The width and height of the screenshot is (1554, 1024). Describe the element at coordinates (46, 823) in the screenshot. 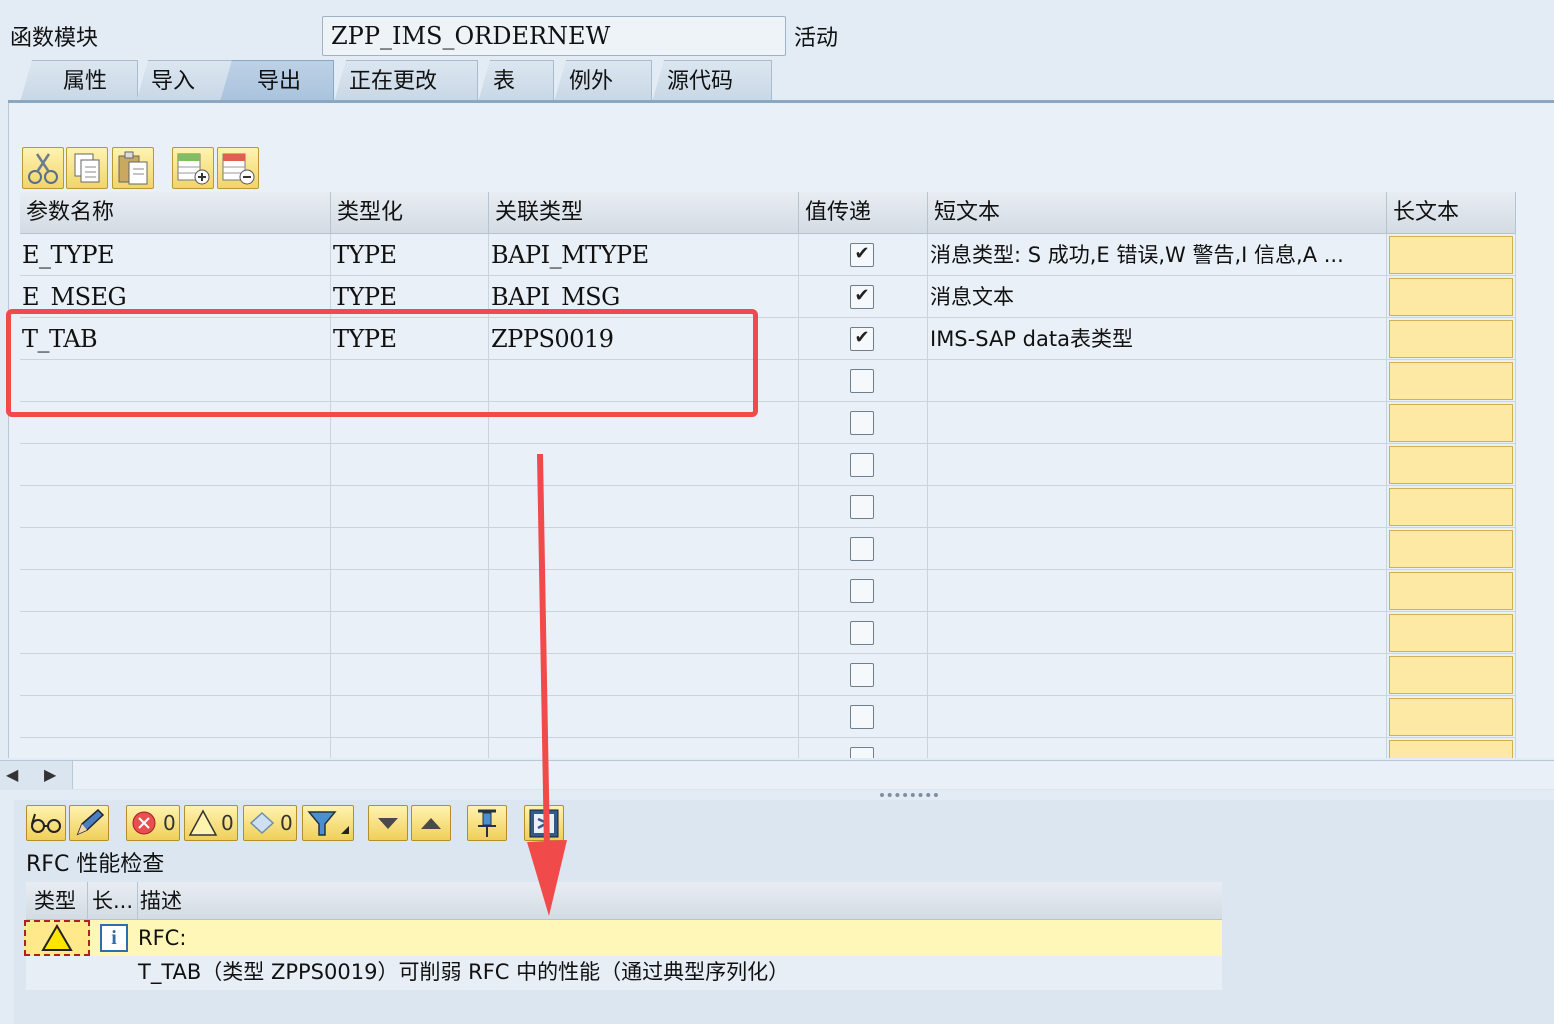

I see `details-button` at that location.